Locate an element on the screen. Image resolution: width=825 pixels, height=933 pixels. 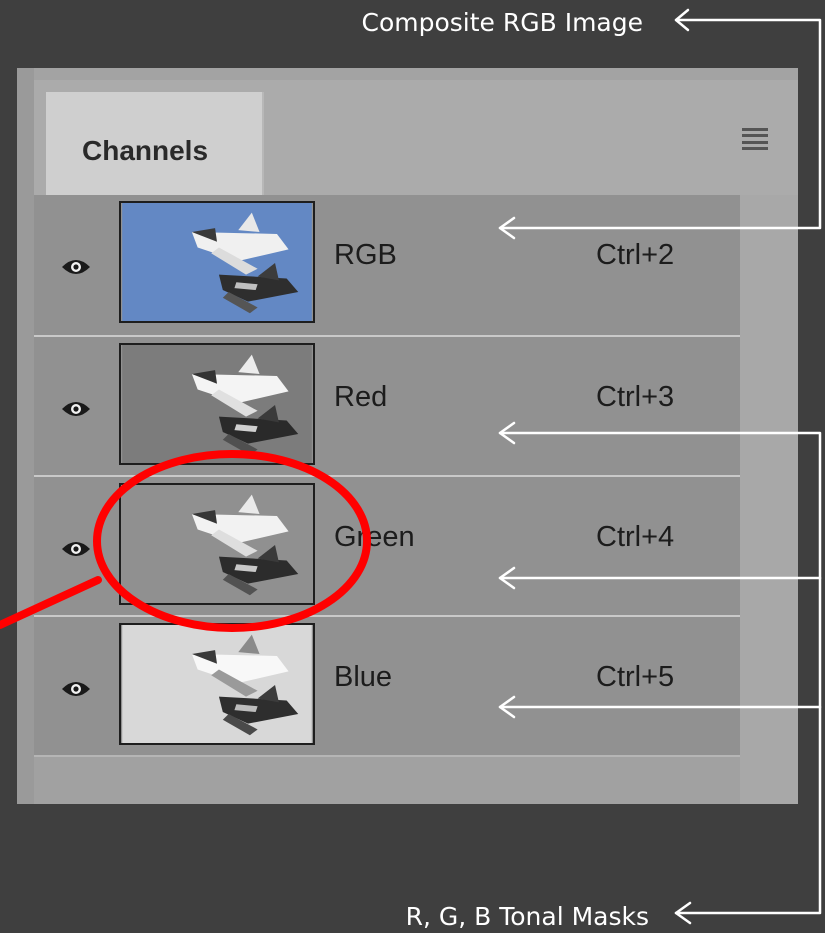
channel-name-red: Red is located at coordinates (361, 397).